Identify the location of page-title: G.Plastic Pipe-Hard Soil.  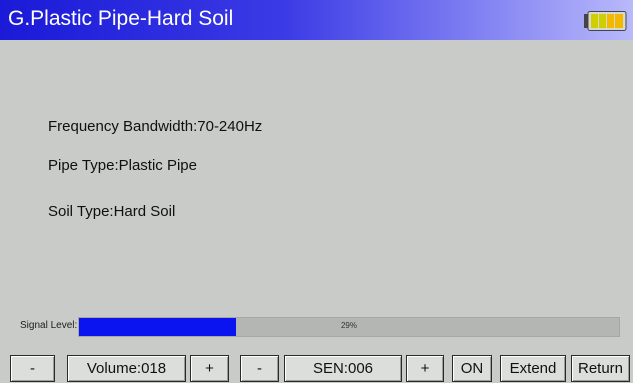
(121, 18).